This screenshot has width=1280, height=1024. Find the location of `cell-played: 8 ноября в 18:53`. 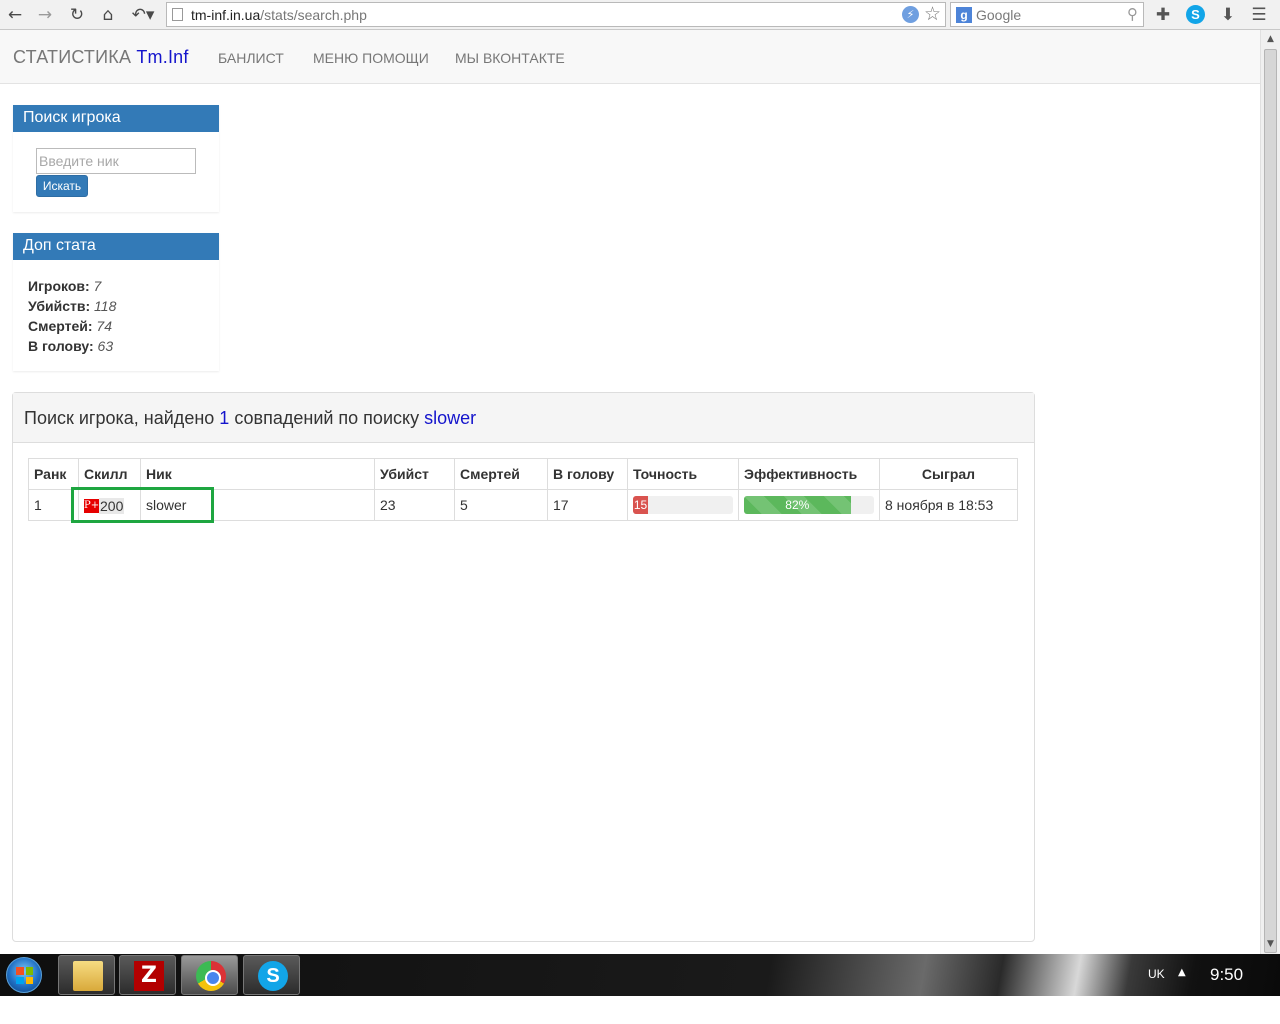

cell-played: 8 ноября в 18:53 is located at coordinates (948, 505).